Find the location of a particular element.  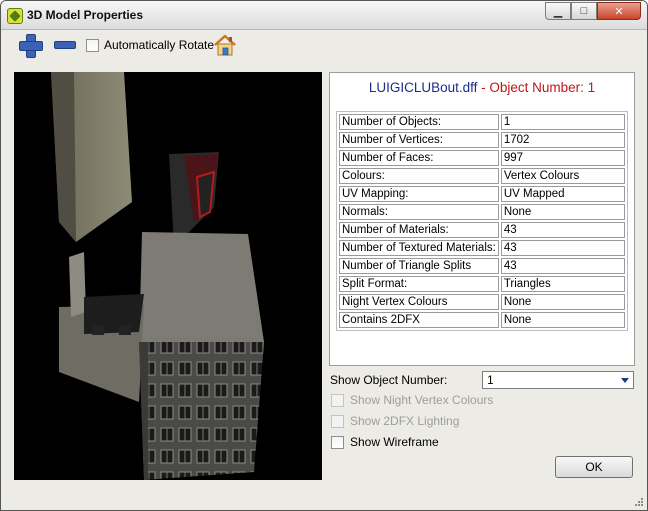

table-row: Contains 2DFX None is located at coordinates (482, 320).